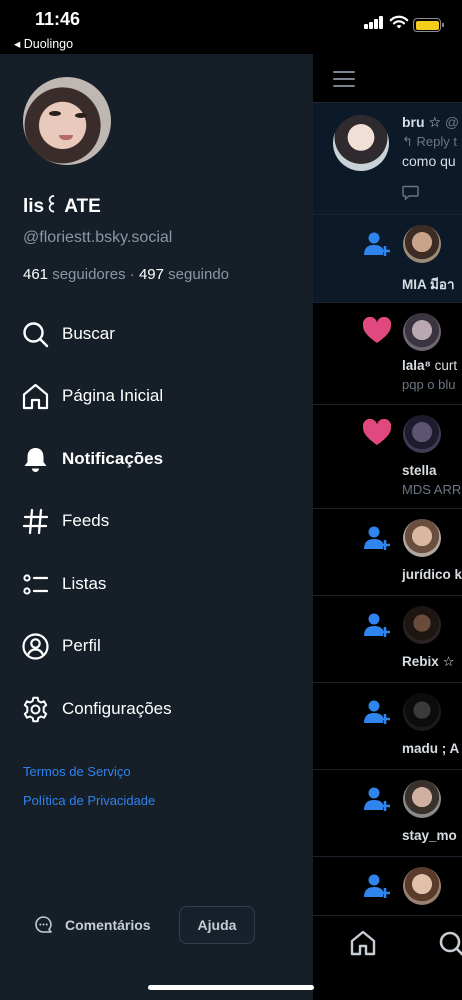 This screenshot has height=1000, width=462. What do you see at coordinates (89, 800) in the screenshot?
I see `privacy-policy-link: Política de Privacidade` at bounding box center [89, 800].